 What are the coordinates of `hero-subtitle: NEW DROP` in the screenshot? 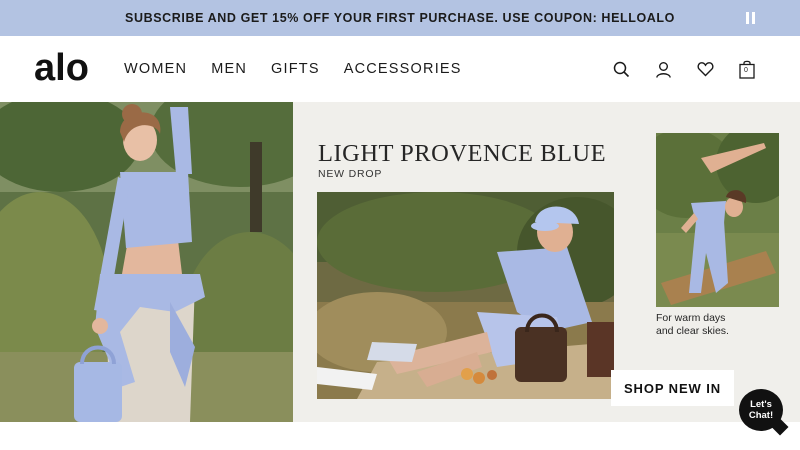 It's located at (350, 174).